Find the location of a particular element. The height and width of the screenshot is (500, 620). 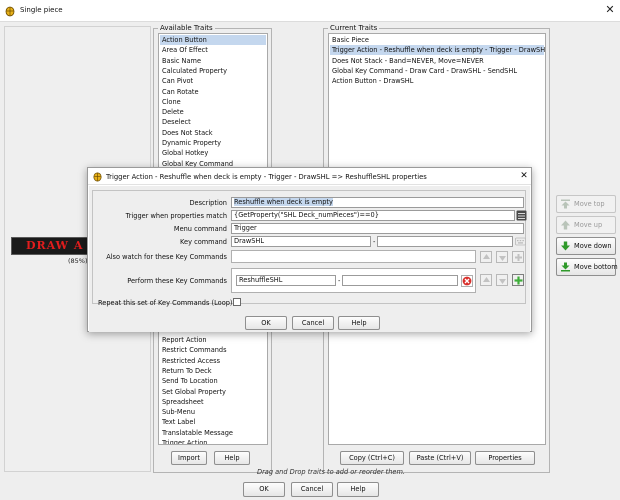

move-up-icon is located at coordinates (565, 225).